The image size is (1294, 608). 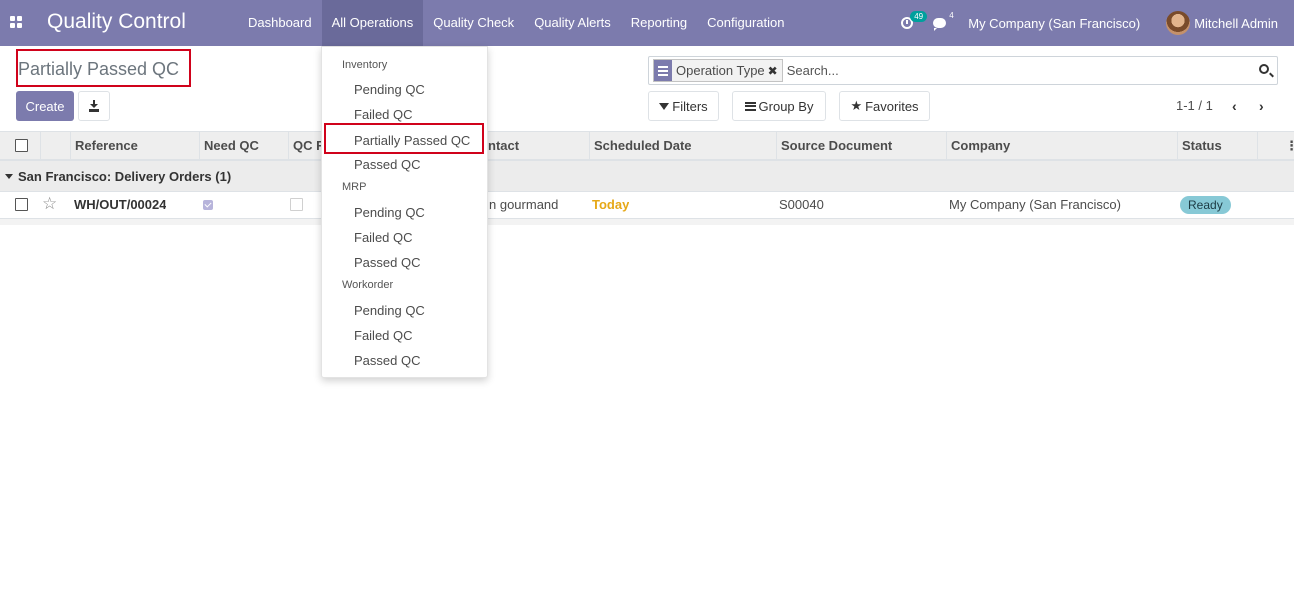 I want to click on cell-reference: WH/OUT/00024, so click(x=120, y=204).